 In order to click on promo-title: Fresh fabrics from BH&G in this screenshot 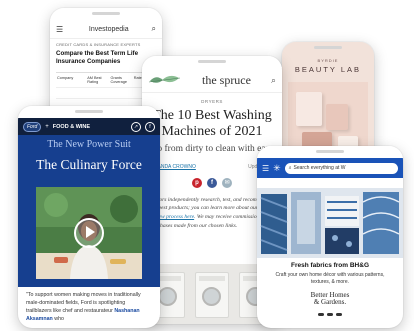, I will do `click(330, 265)`.